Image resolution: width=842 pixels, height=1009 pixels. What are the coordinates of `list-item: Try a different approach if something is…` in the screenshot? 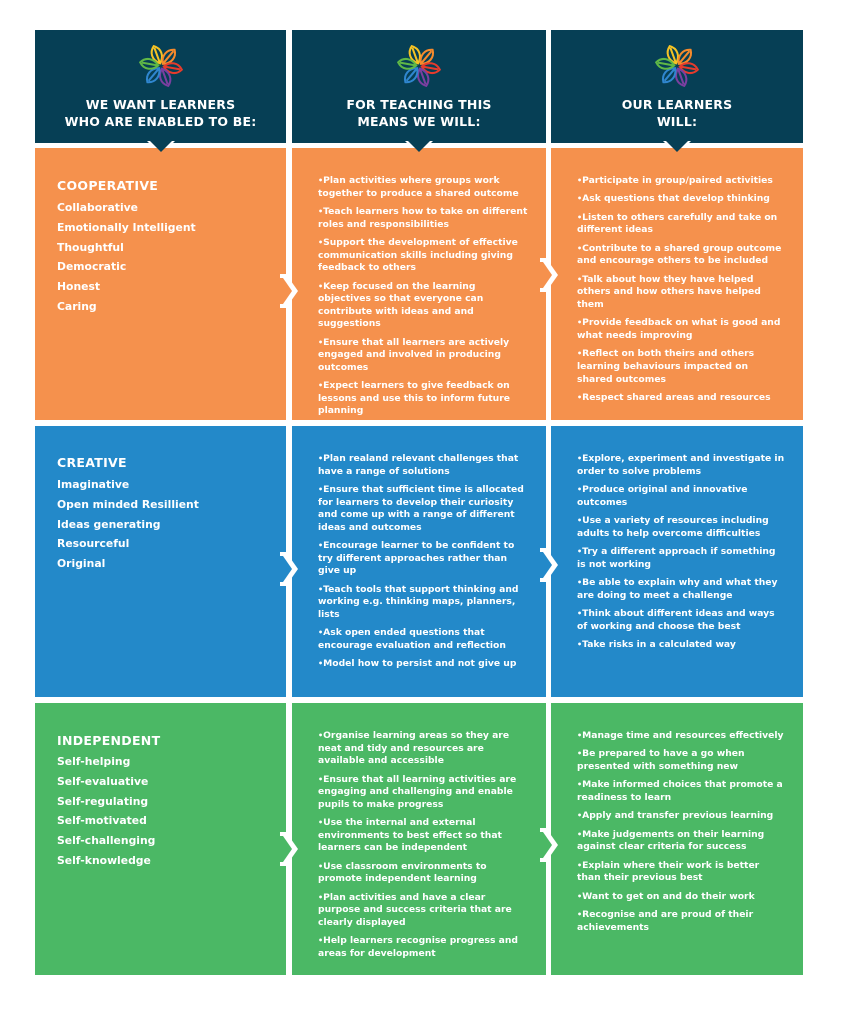 It's located at (681, 558).